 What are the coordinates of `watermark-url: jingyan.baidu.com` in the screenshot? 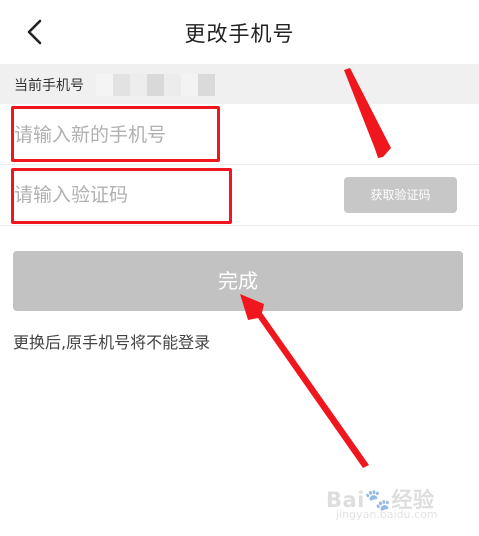 It's located at (387, 514).